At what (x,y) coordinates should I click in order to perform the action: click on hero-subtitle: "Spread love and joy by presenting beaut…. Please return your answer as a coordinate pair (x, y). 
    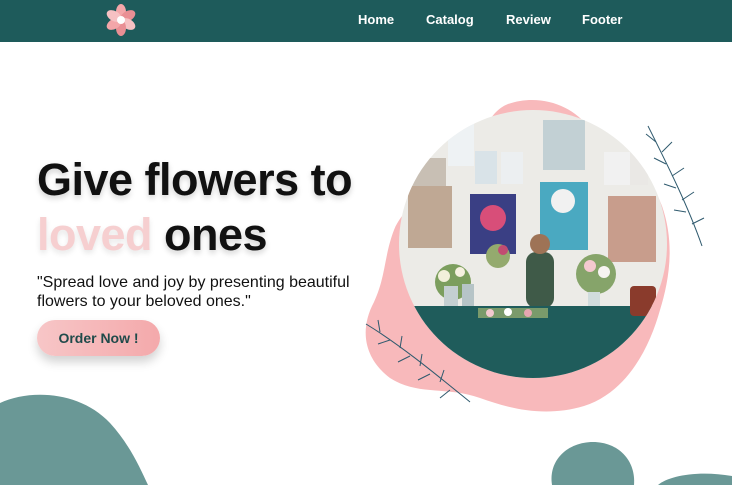
    Looking at the image, I should click on (193, 292).